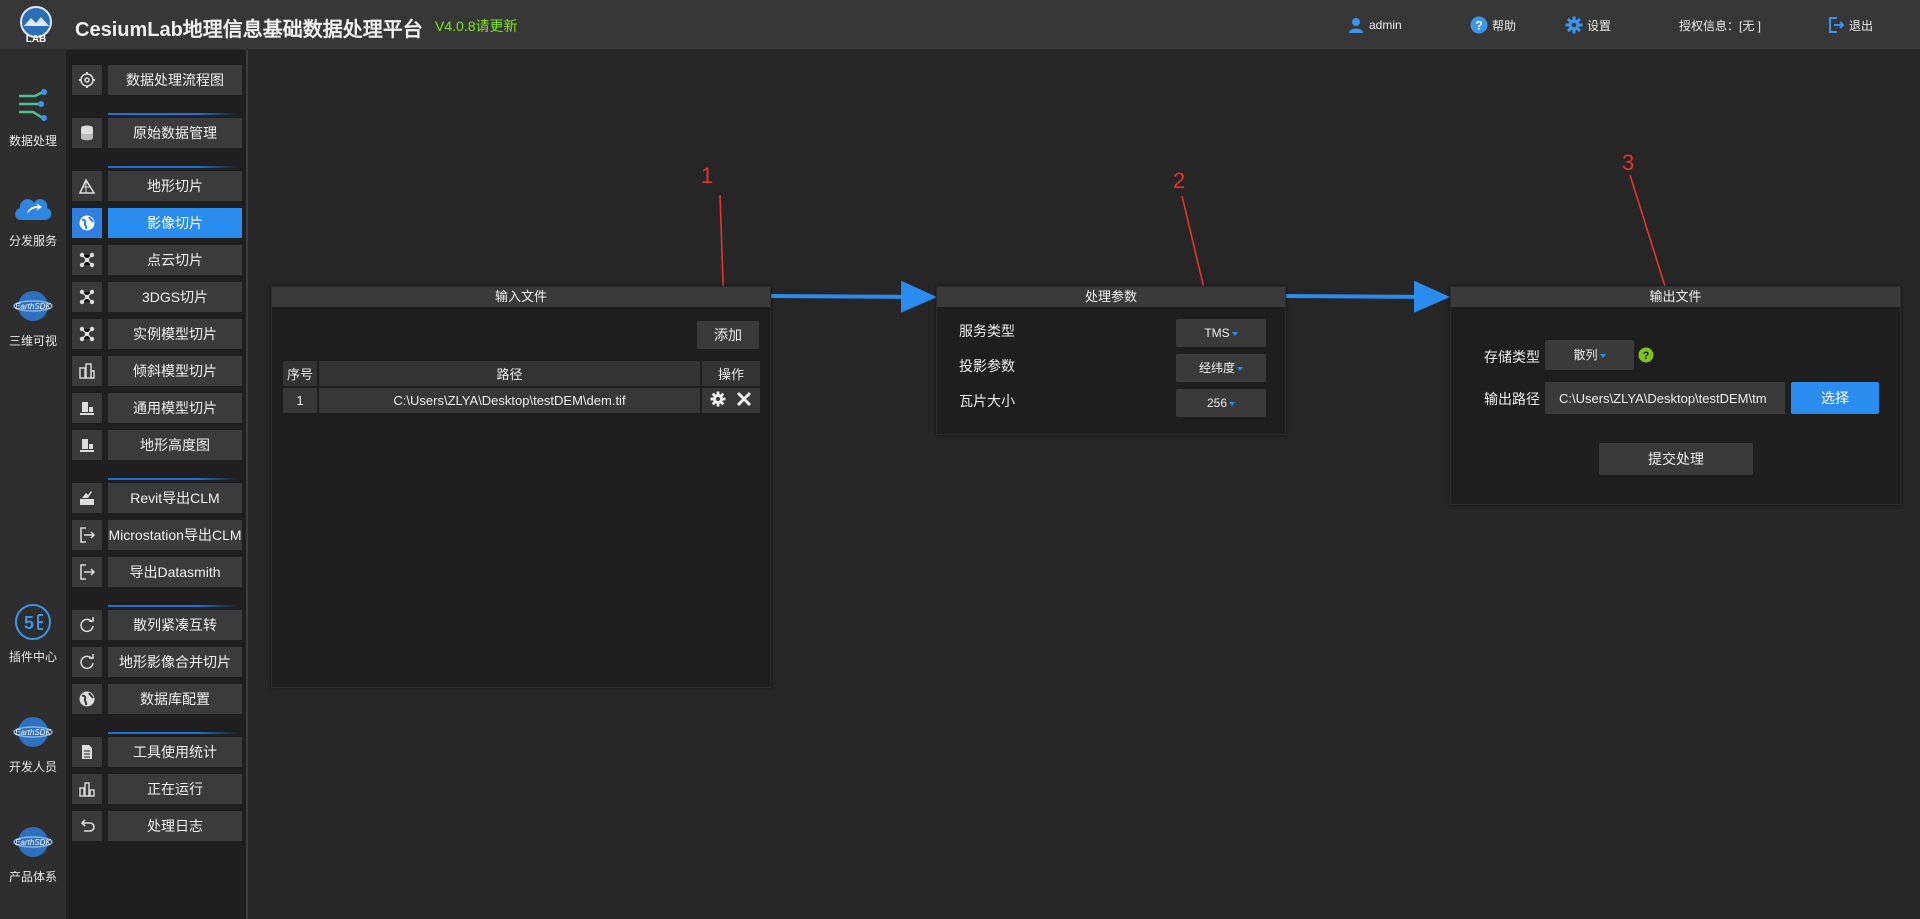  What do you see at coordinates (1628, 162) in the screenshot?
I see `annotation-label-3: 3` at bounding box center [1628, 162].